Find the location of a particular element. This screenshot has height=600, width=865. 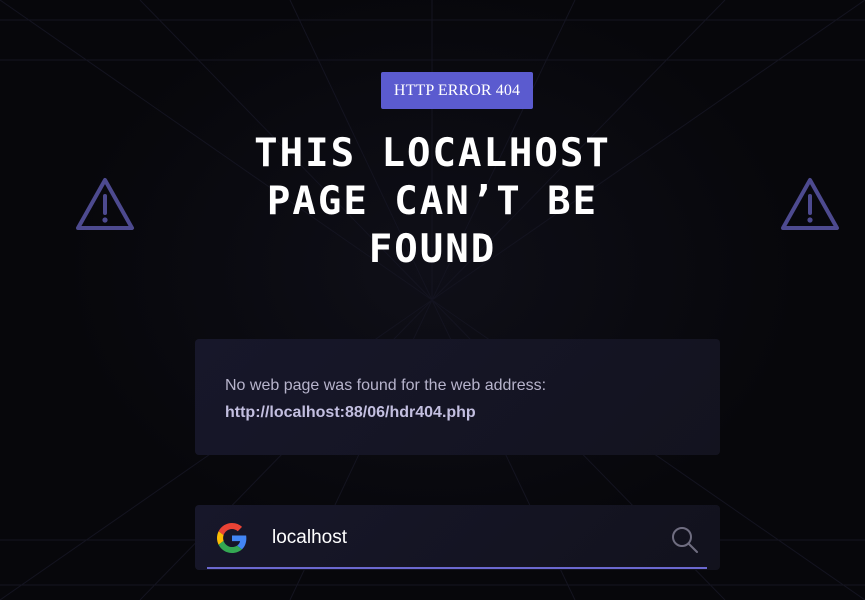

search-focus-underline is located at coordinates (457, 568).